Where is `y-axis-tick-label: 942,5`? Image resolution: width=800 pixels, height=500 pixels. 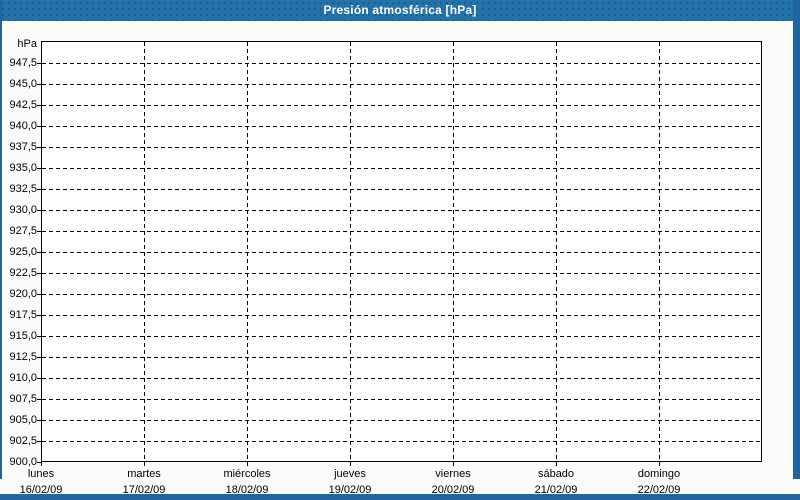 y-axis-tick-label: 942,5 is located at coordinates (23, 105).